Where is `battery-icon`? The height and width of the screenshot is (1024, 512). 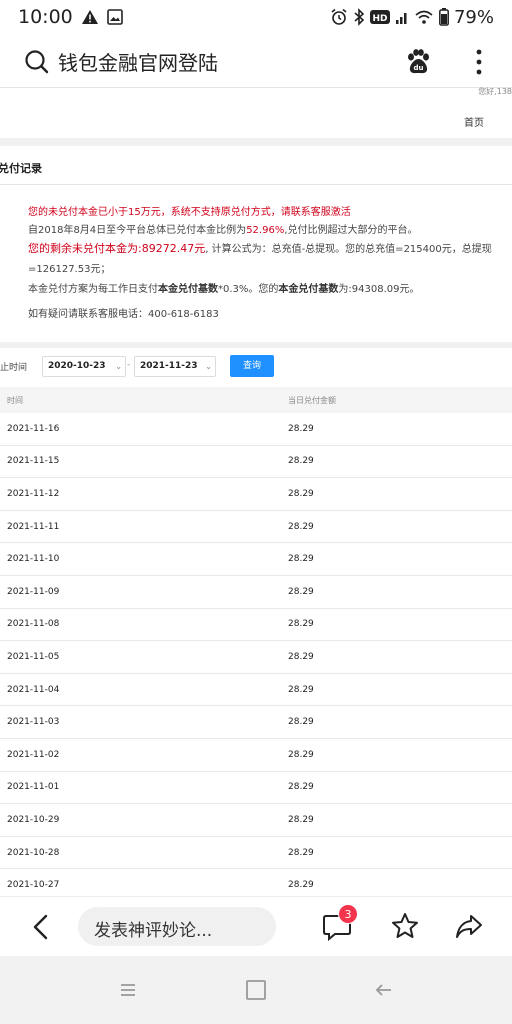
battery-icon is located at coordinates (444, 17).